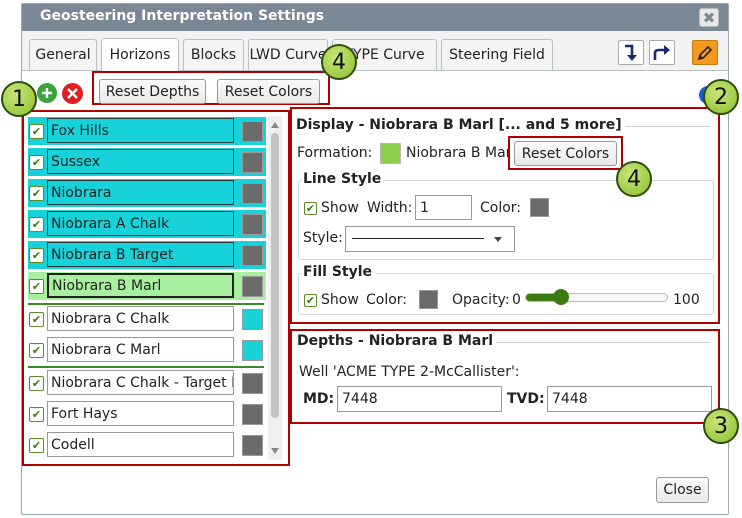 This screenshot has height=518, width=742. I want to click on horizon-name-field: Fox Hills, so click(140, 130).